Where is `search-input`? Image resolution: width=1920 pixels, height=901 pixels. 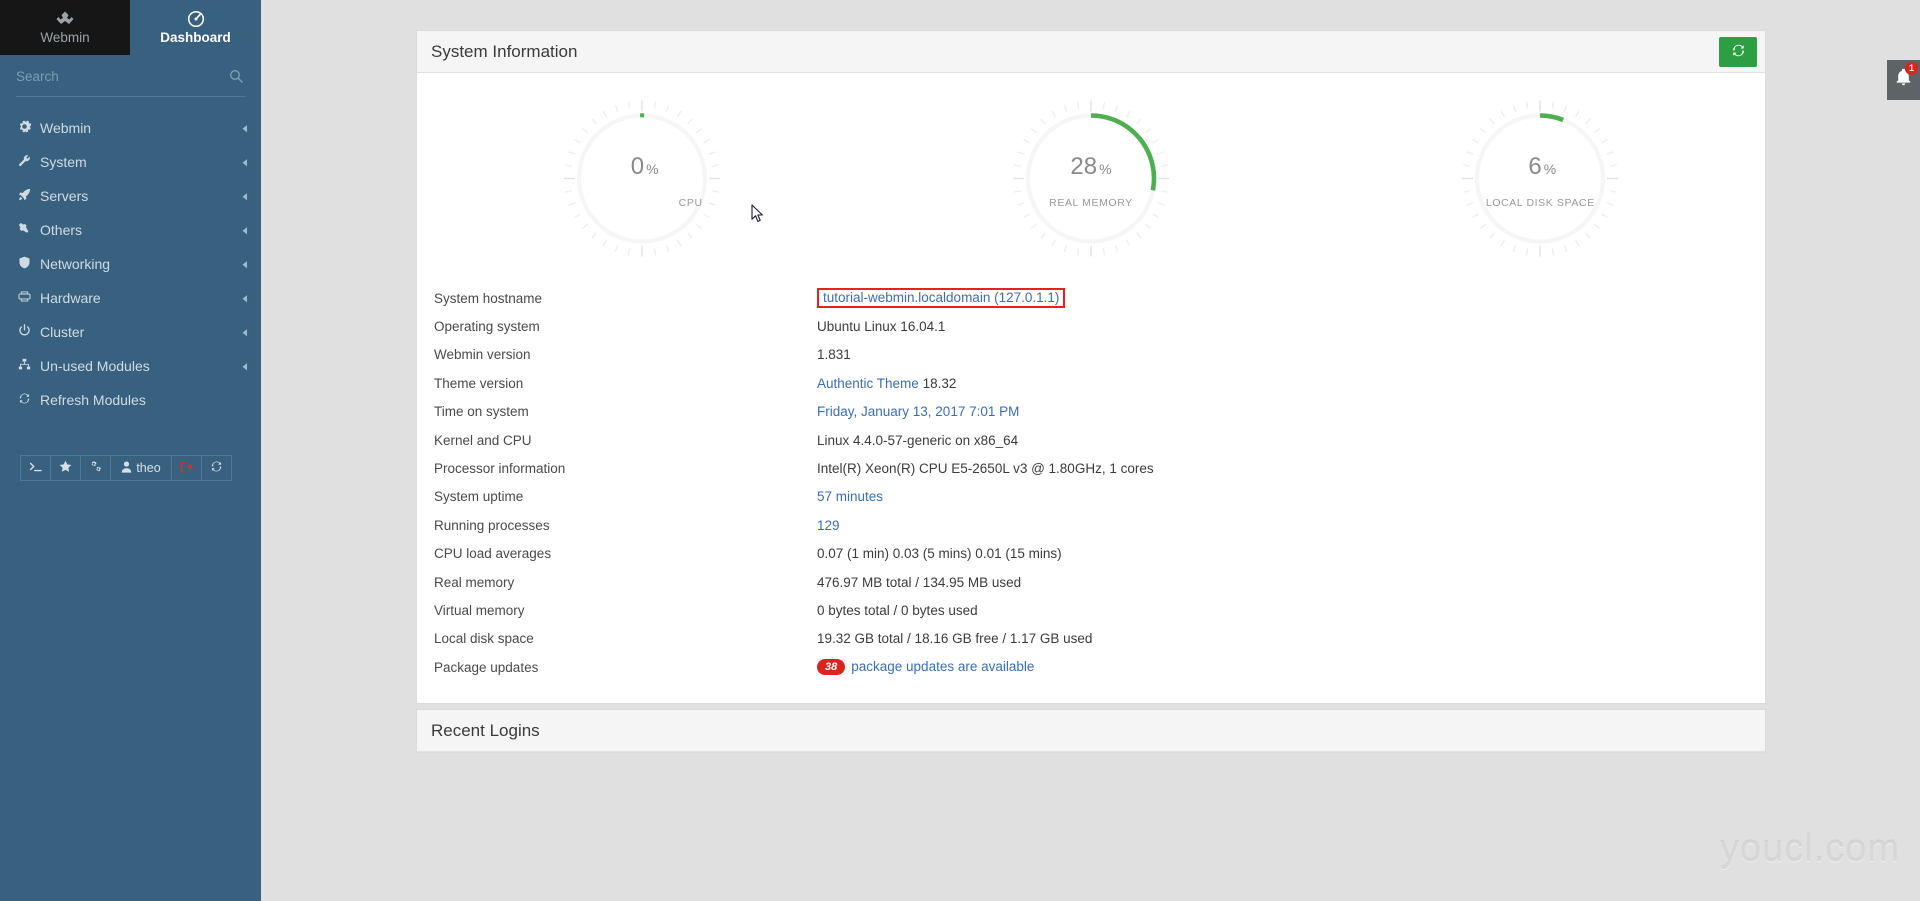 search-input is located at coordinates (130, 78).